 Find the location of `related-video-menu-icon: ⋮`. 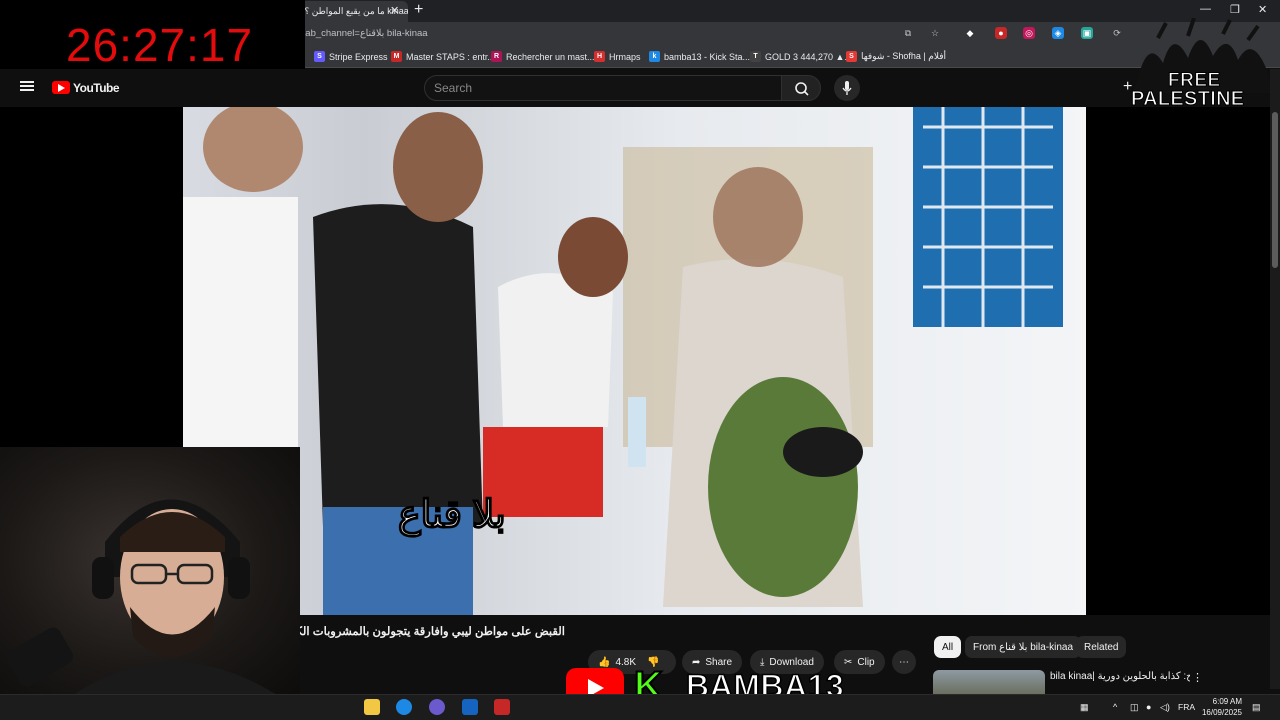

related-video-menu-icon: ⋮ is located at coordinates (1197, 677).